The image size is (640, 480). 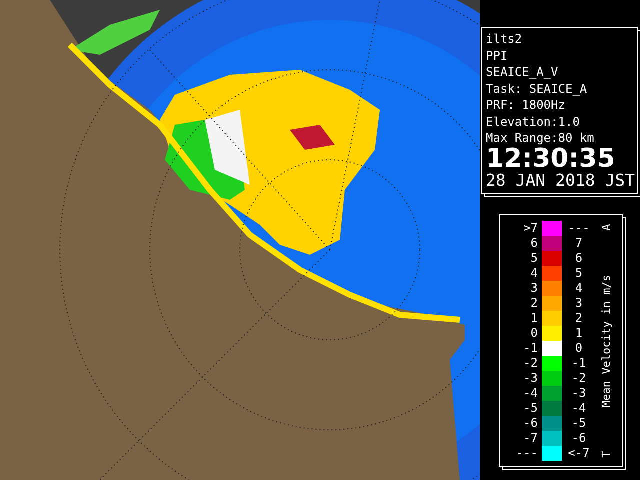 What do you see at coordinates (530, 228) in the screenshot?
I see `legend-label: >7` at bounding box center [530, 228].